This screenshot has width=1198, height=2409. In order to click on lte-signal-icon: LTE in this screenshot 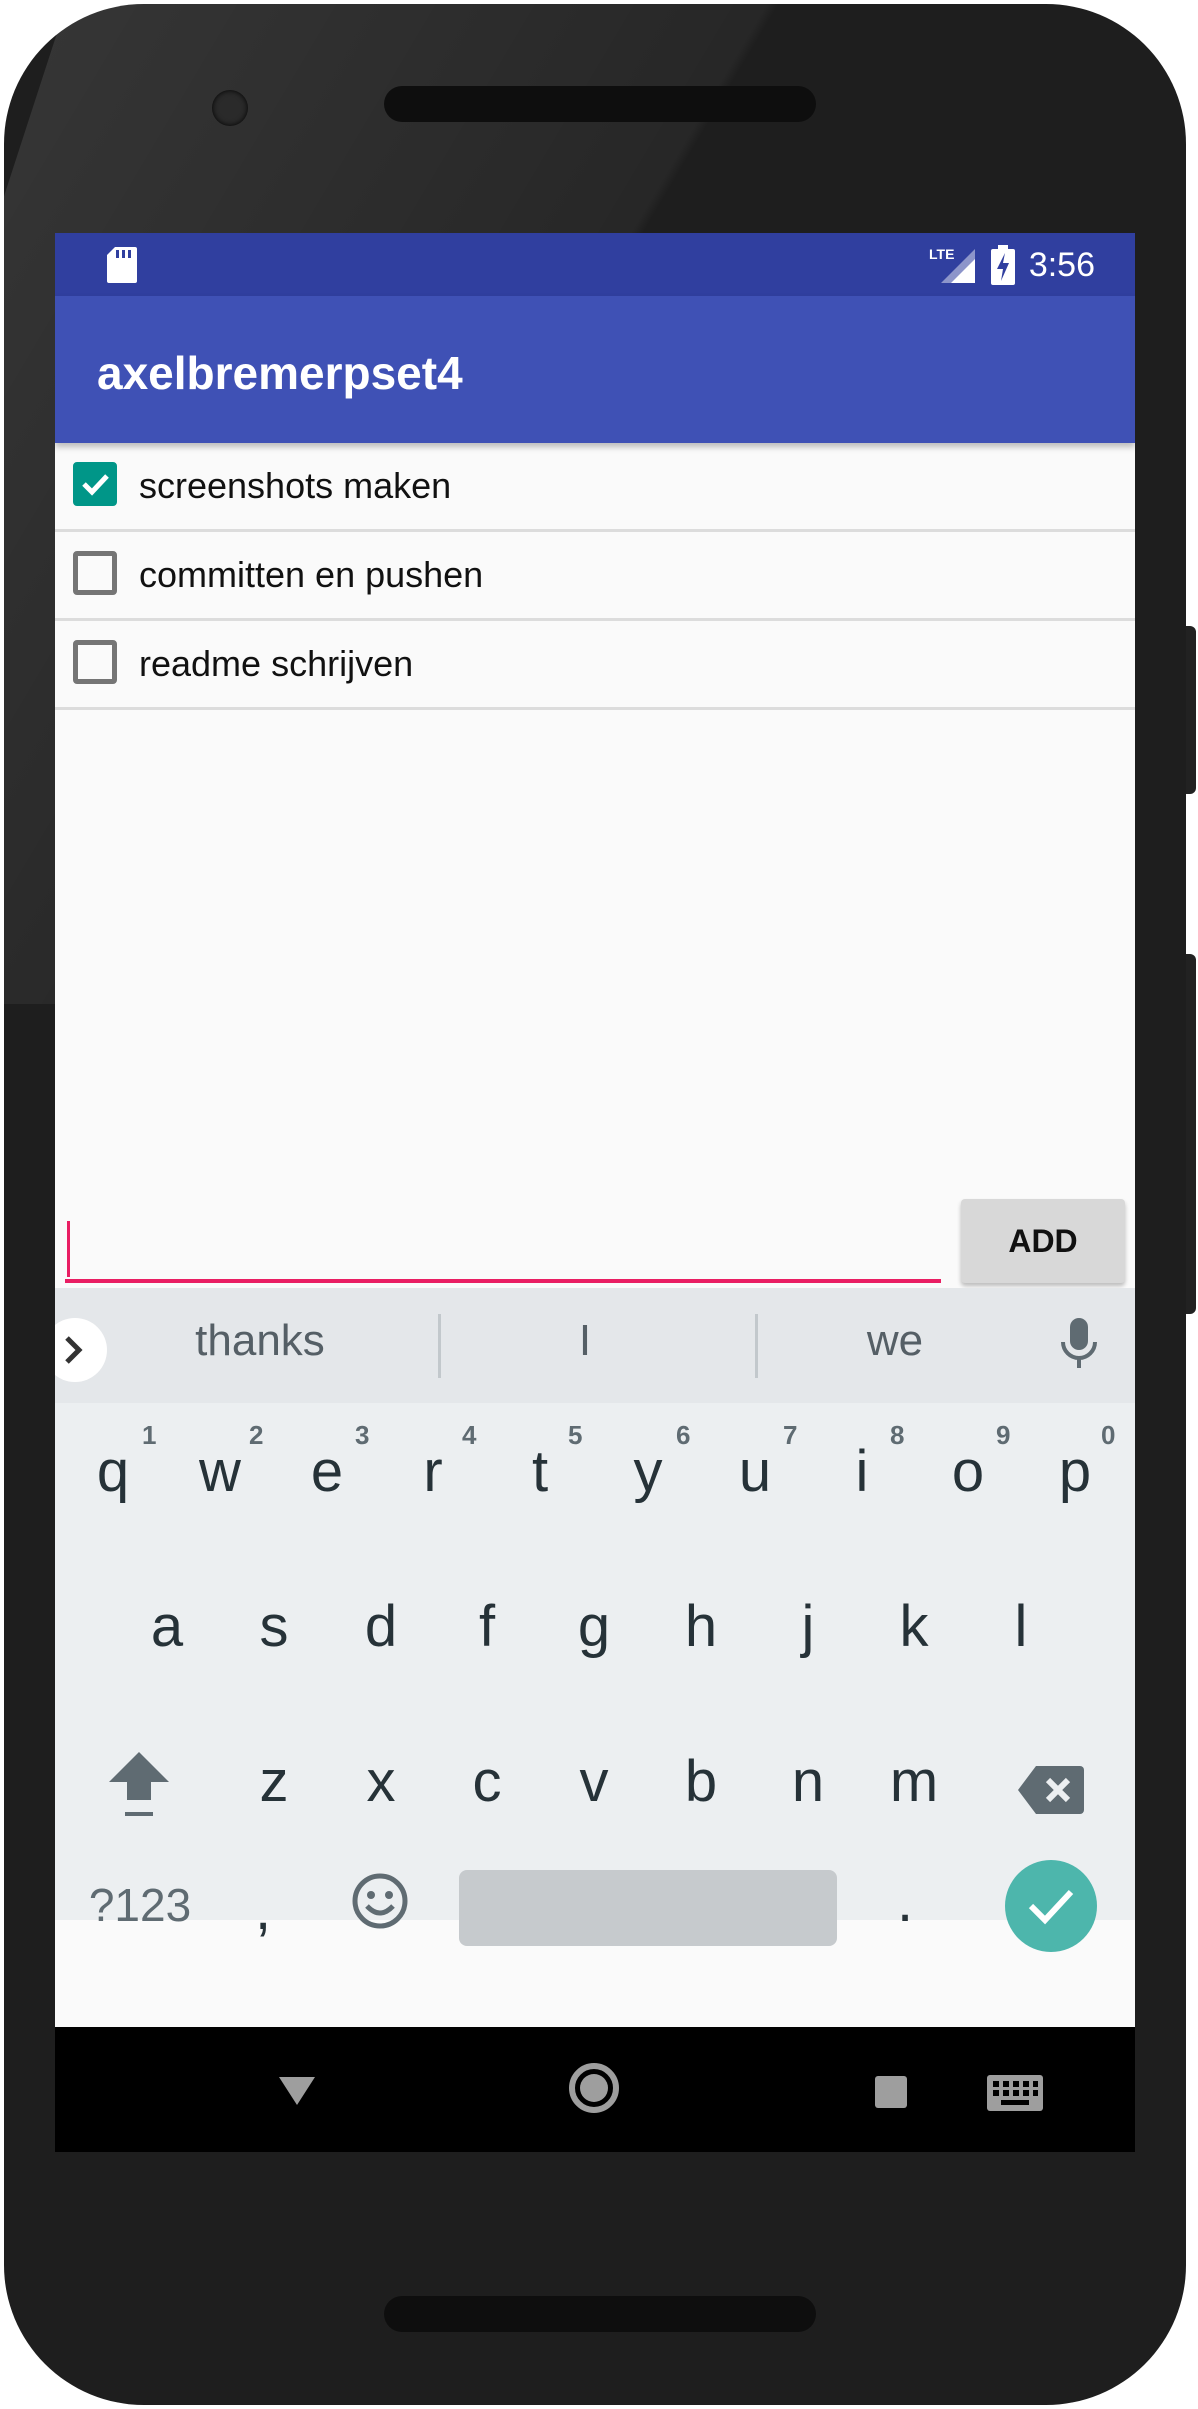, I will do `click(952, 264)`.